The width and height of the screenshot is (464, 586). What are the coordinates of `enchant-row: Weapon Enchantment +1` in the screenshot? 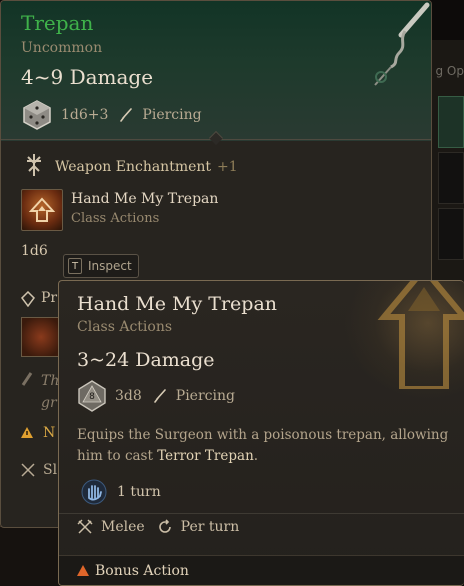 It's located at (130, 165).